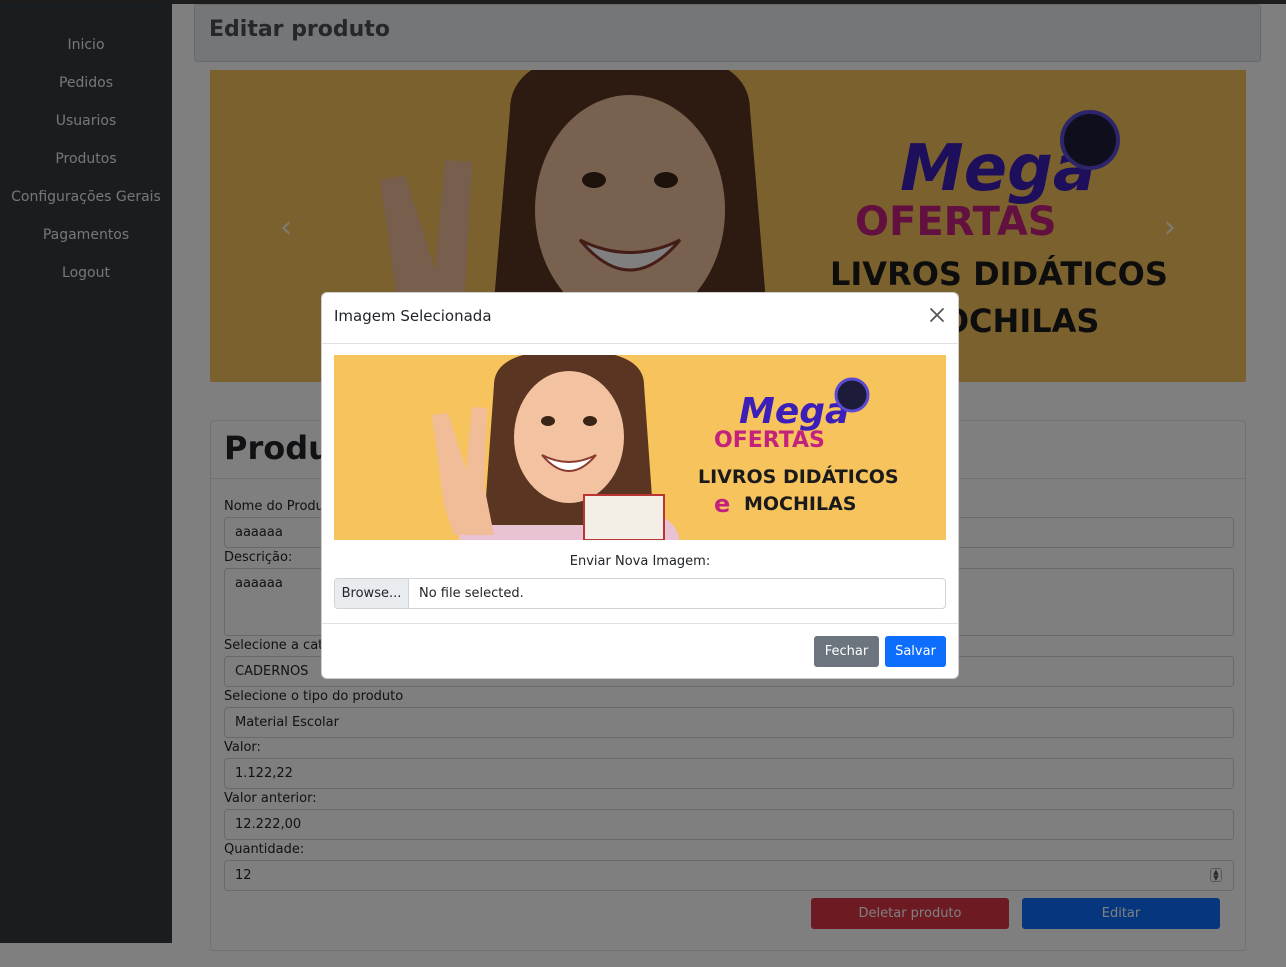  What do you see at coordinates (846, 651) in the screenshot?
I see `close-button: Fechar` at bounding box center [846, 651].